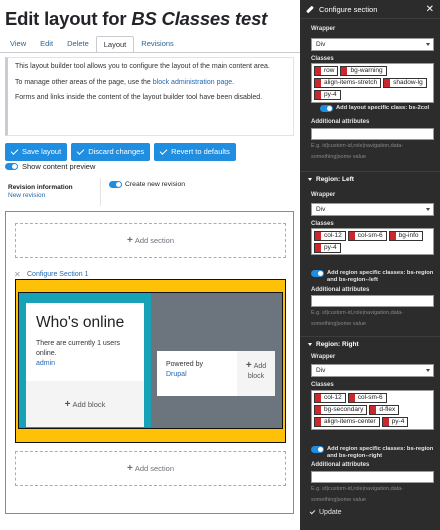  I want to click on region-left-summary: Region: Left, so click(370, 178).